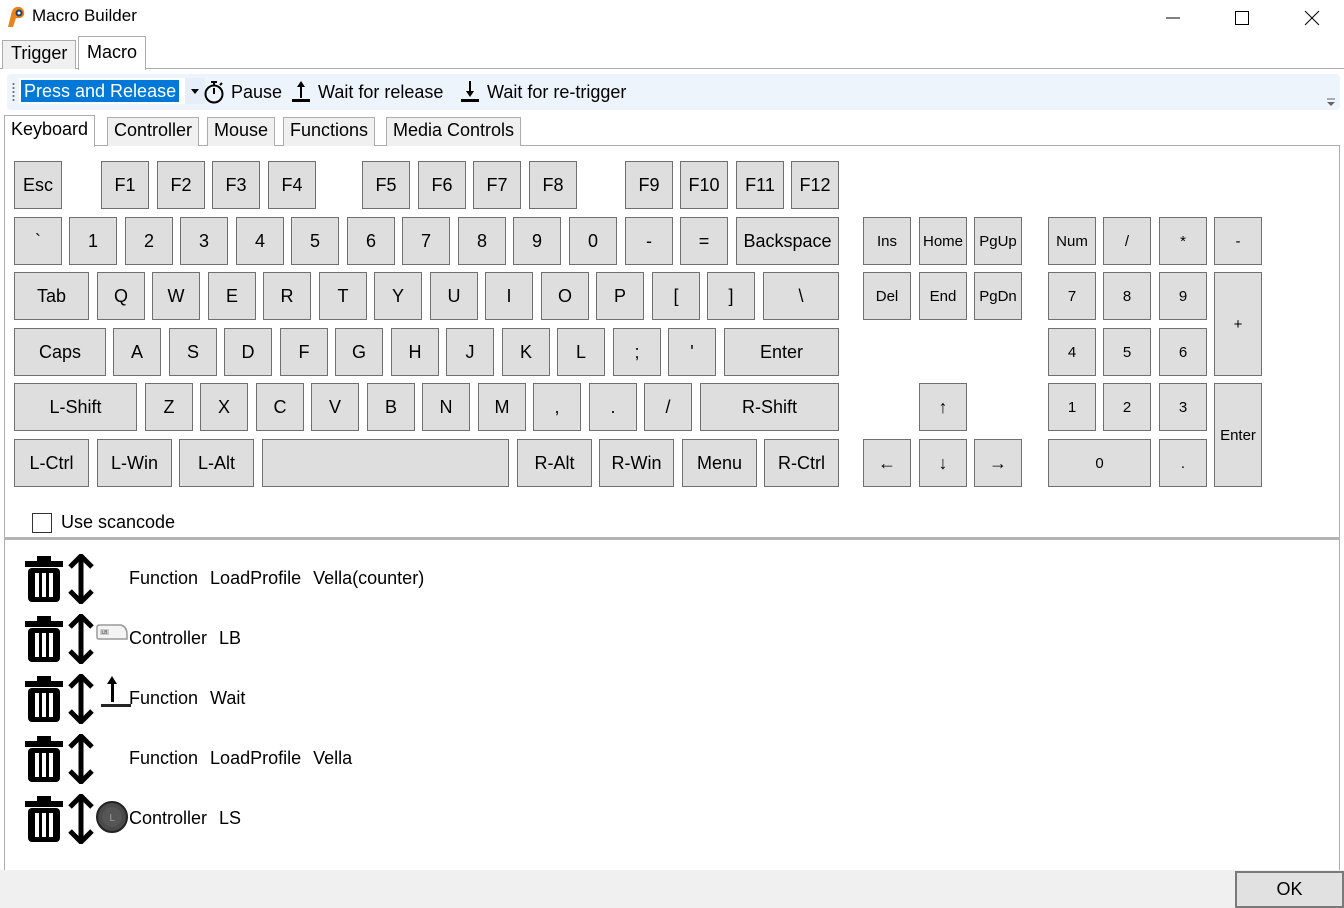 This screenshot has height=908, width=1344. What do you see at coordinates (557, 407) in the screenshot?
I see `key-bottom-row-8: ,` at bounding box center [557, 407].